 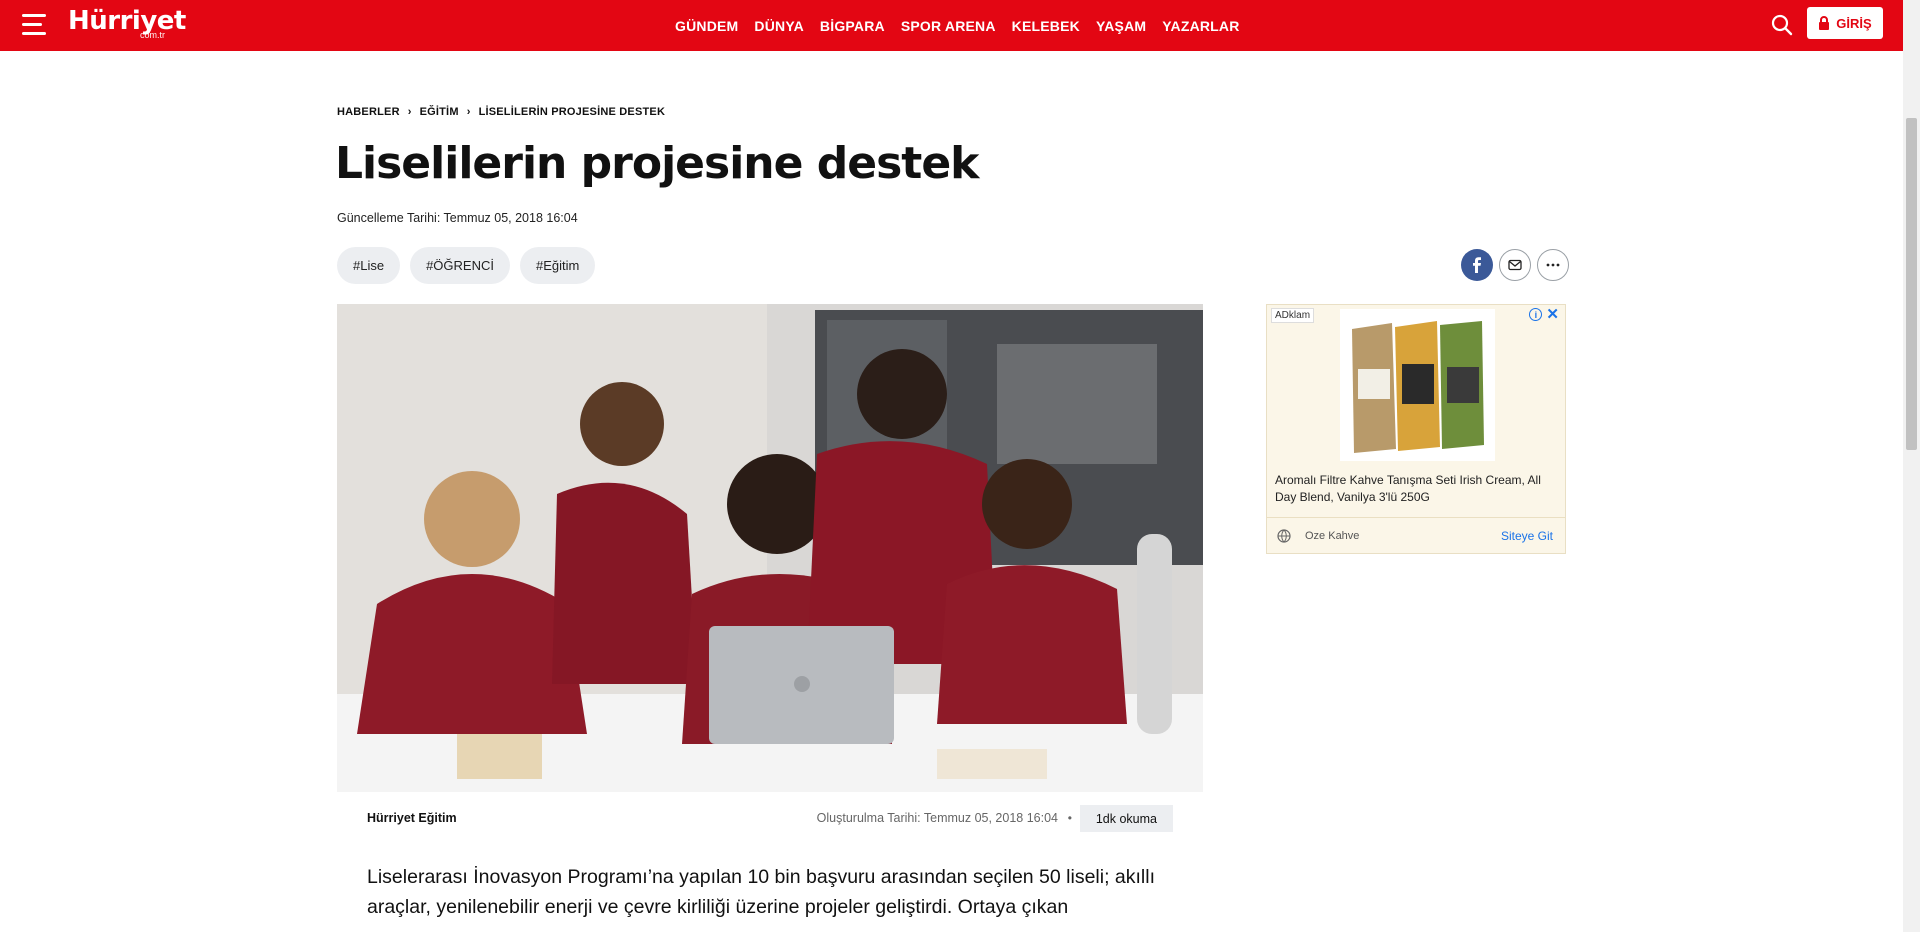 What do you see at coordinates (1126, 818) in the screenshot?
I see `read-time-badge: 1dk okuma` at bounding box center [1126, 818].